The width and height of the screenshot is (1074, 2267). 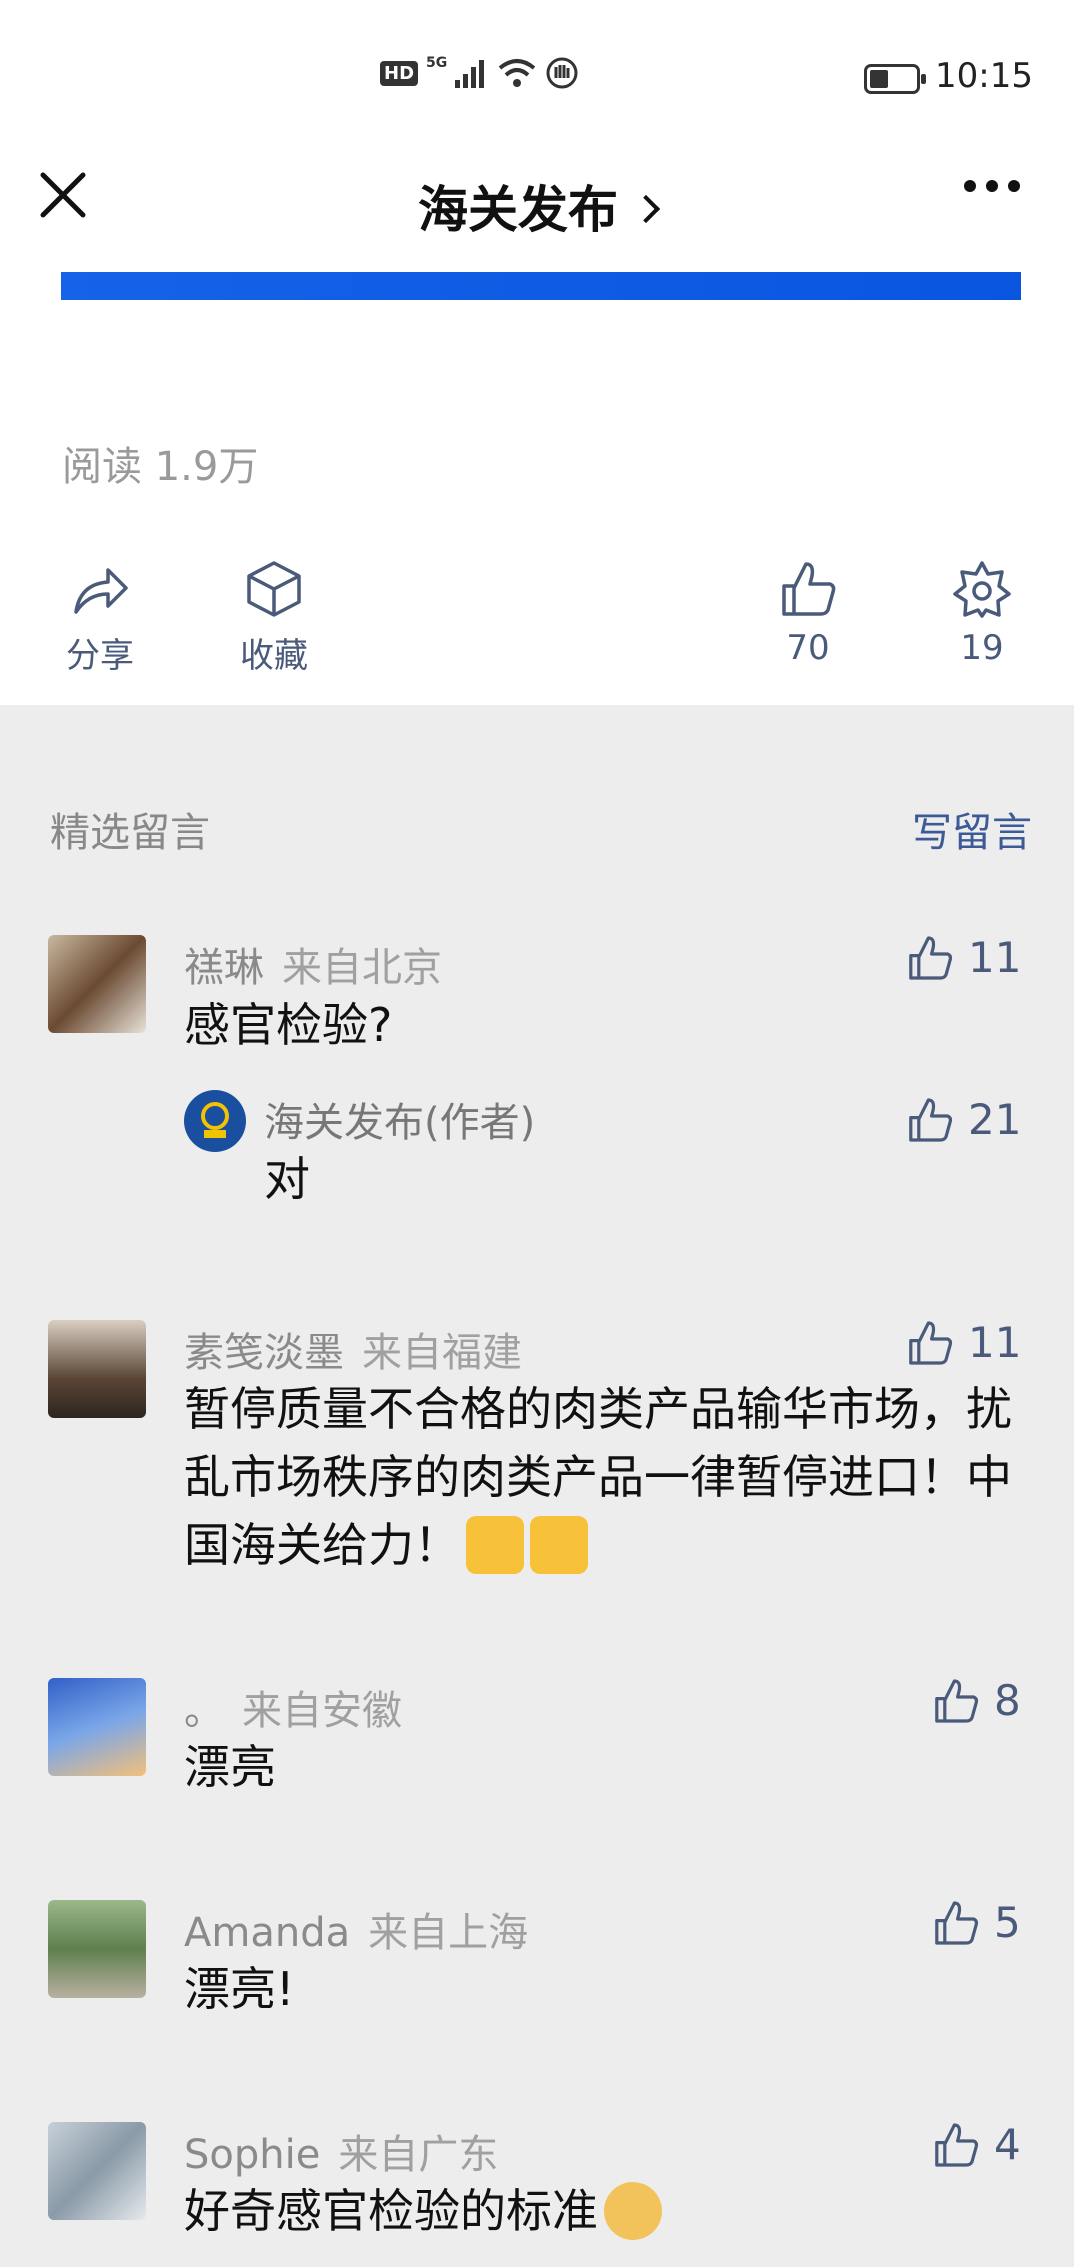 I want to click on comments-header: 精选留言 写留言, so click(x=541, y=829).